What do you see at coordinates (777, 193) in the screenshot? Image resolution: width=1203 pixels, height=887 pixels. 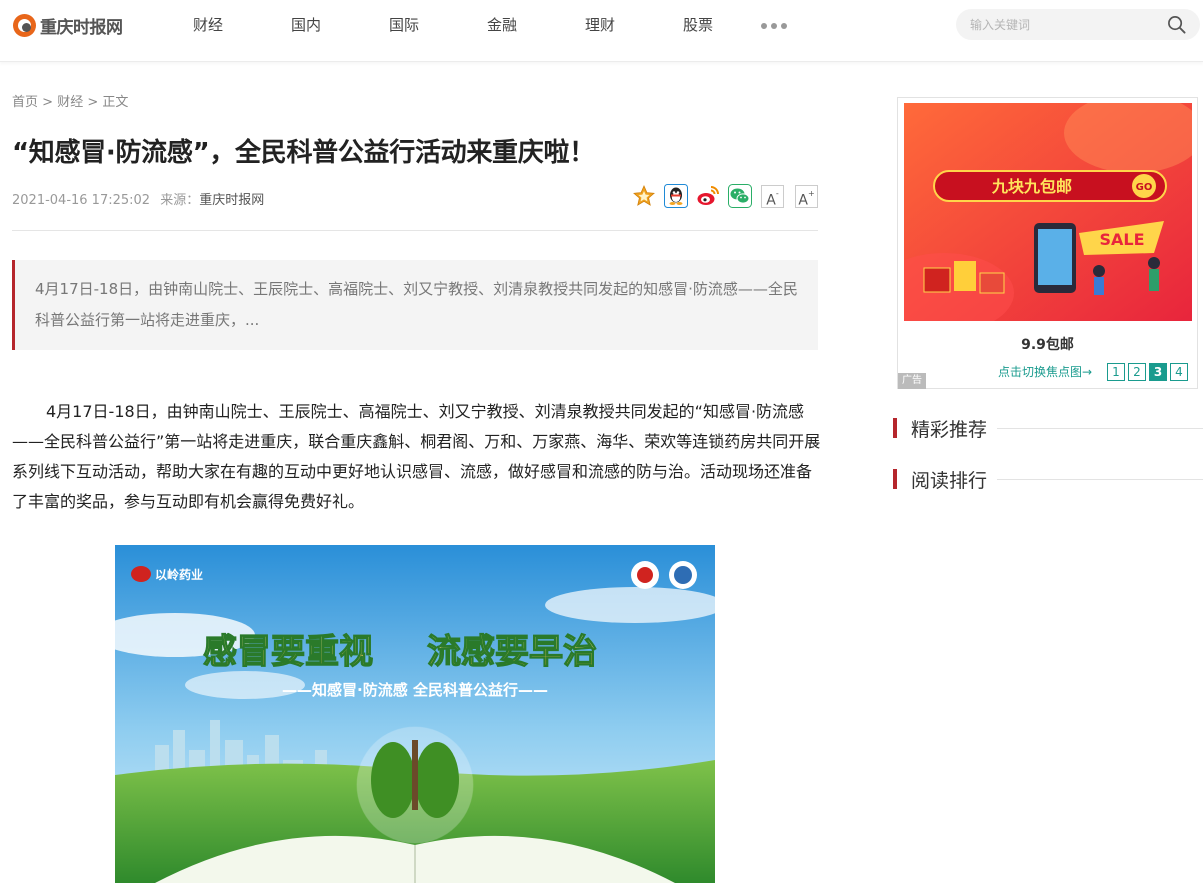 I see `font-decrease-mark: -` at bounding box center [777, 193].